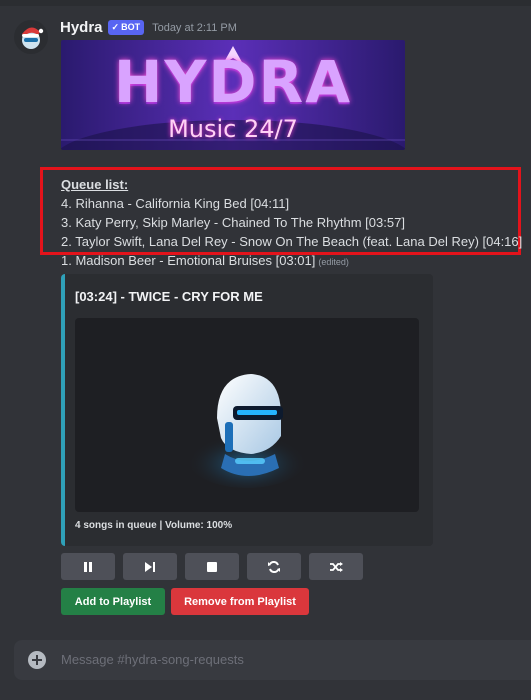 This screenshot has height=700, width=531. I want to click on username: Hydra, so click(81, 27).